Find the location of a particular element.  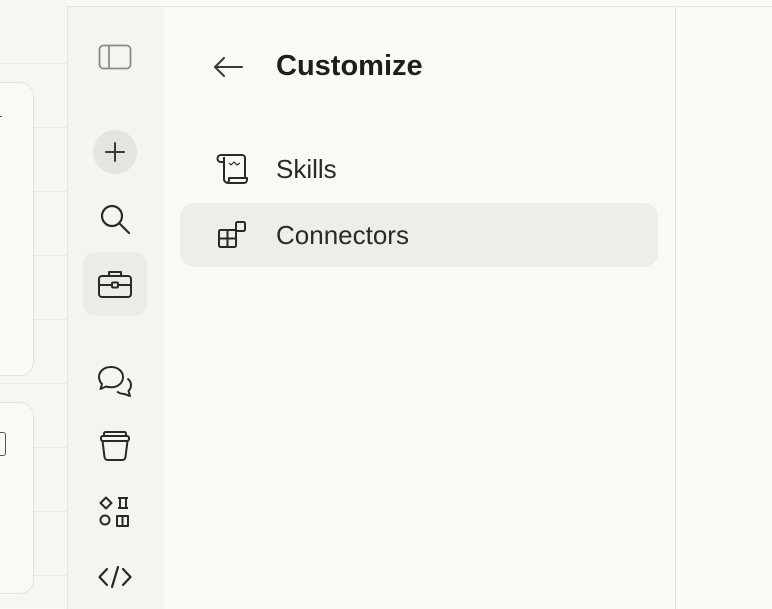

artifacts-button is located at coordinates (115, 512).